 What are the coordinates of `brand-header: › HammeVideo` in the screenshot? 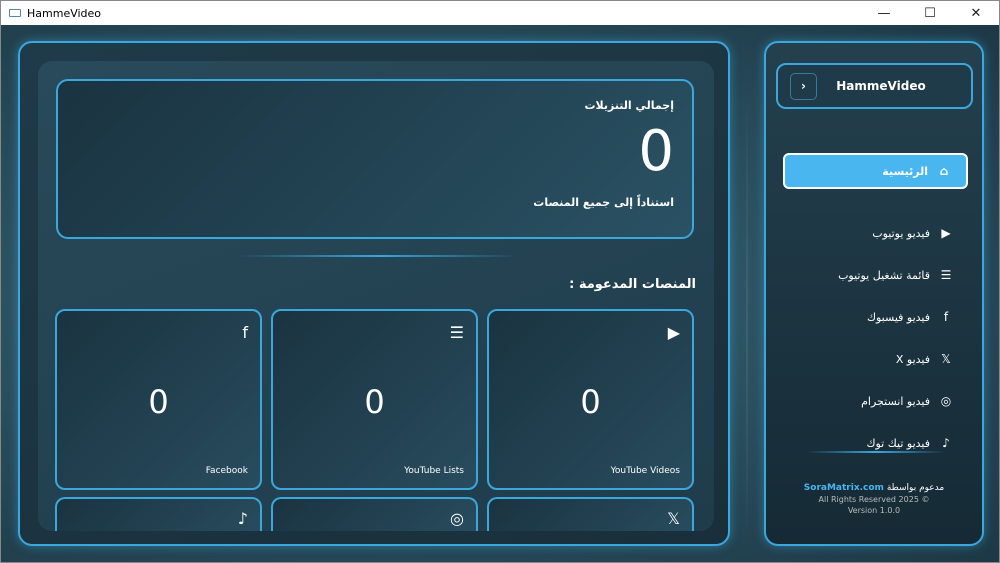 It's located at (874, 86).